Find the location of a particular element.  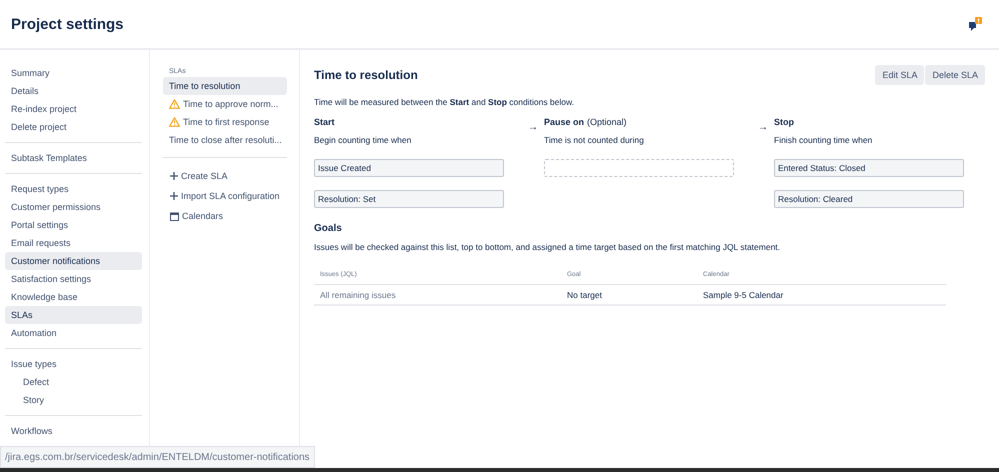

sidebar-item: Summary is located at coordinates (73, 73).